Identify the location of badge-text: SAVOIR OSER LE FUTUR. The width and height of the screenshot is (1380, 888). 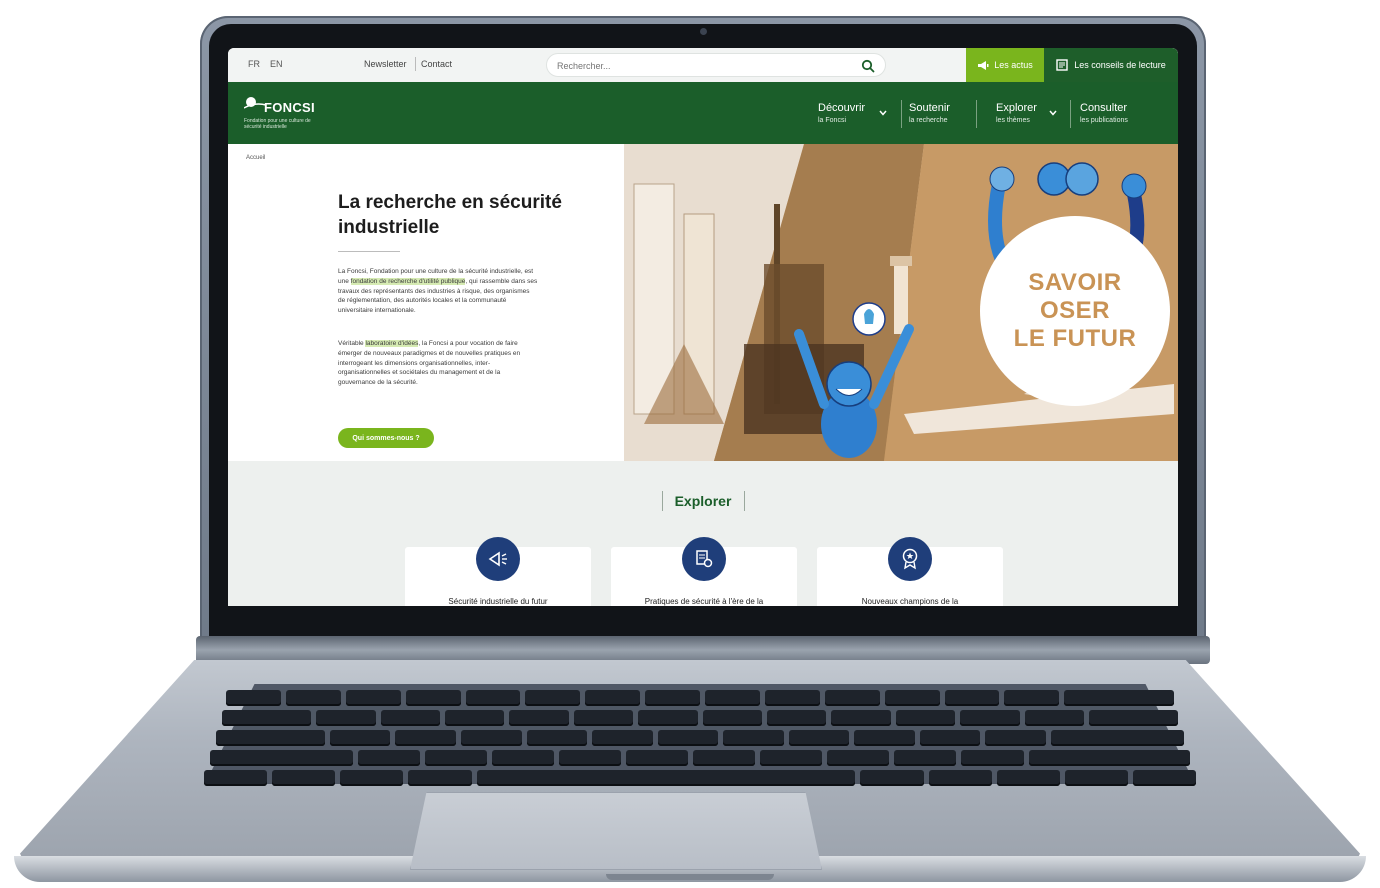
(1075, 311).